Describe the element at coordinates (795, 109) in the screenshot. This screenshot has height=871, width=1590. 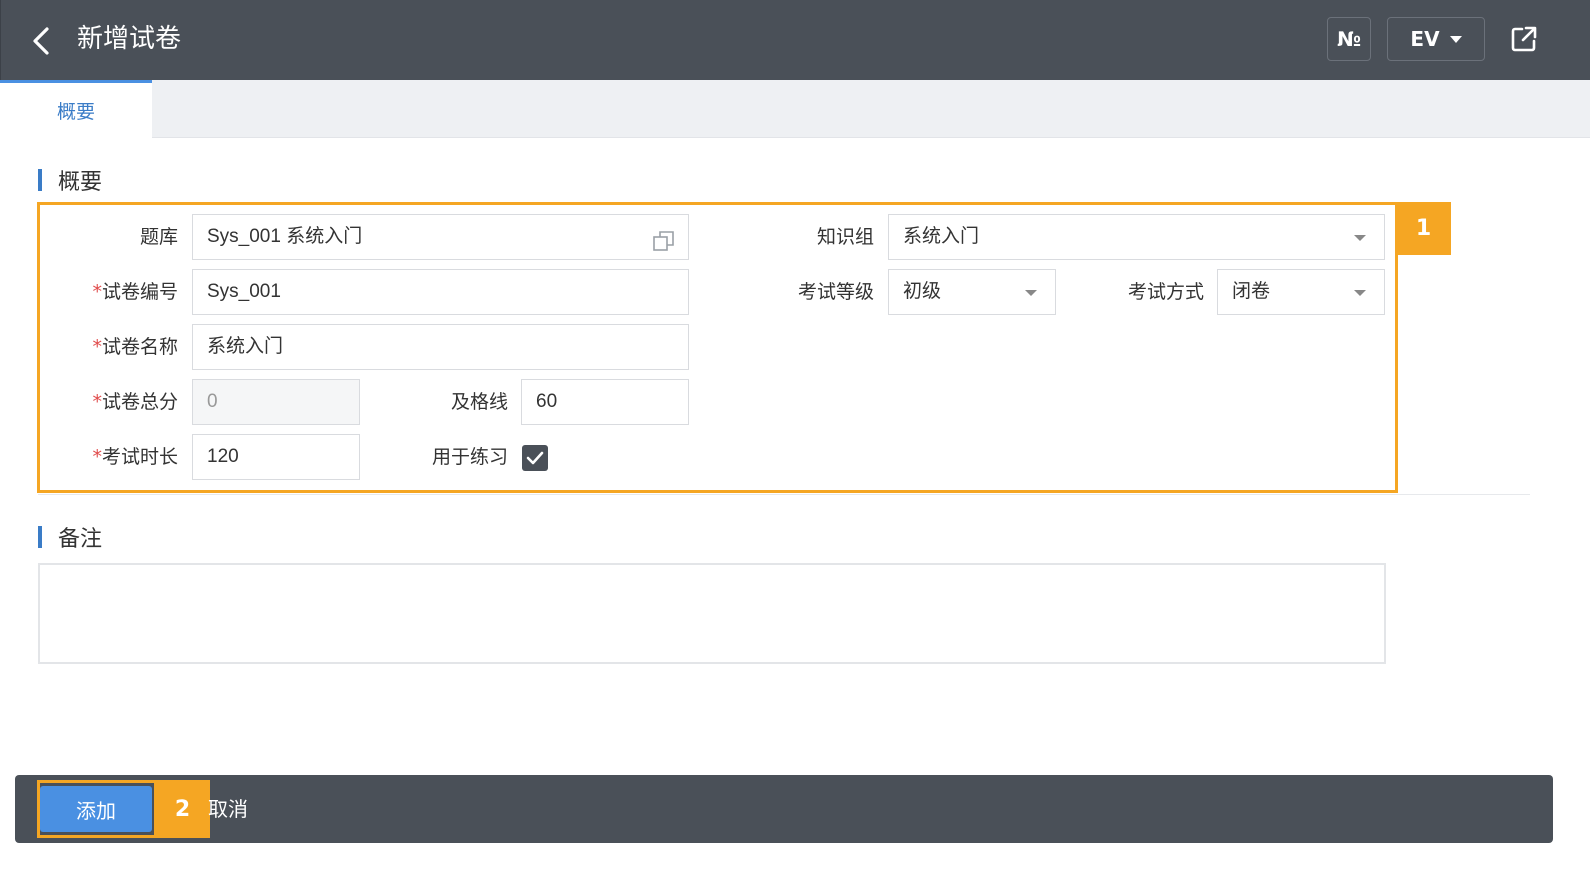
I see `tab-strip: 概要` at that location.